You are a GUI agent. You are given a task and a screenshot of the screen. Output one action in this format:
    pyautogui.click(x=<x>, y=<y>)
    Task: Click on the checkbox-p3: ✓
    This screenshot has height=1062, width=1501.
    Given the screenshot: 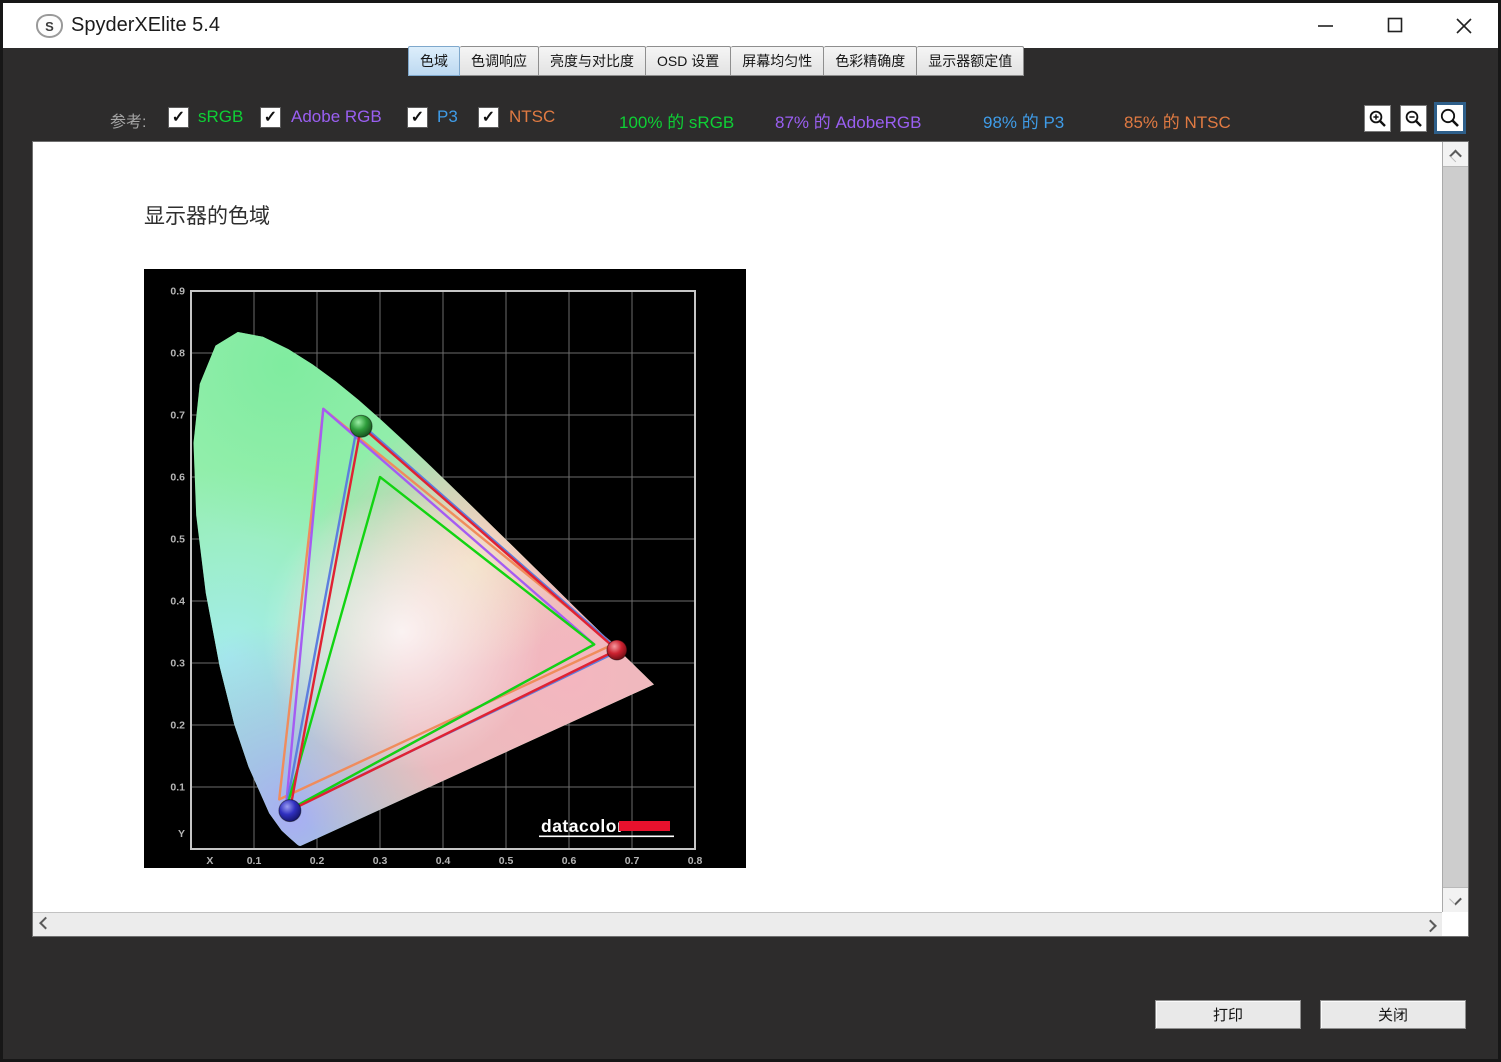 What is the action you would take?
    pyautogui.click(x=417, y=117)
    